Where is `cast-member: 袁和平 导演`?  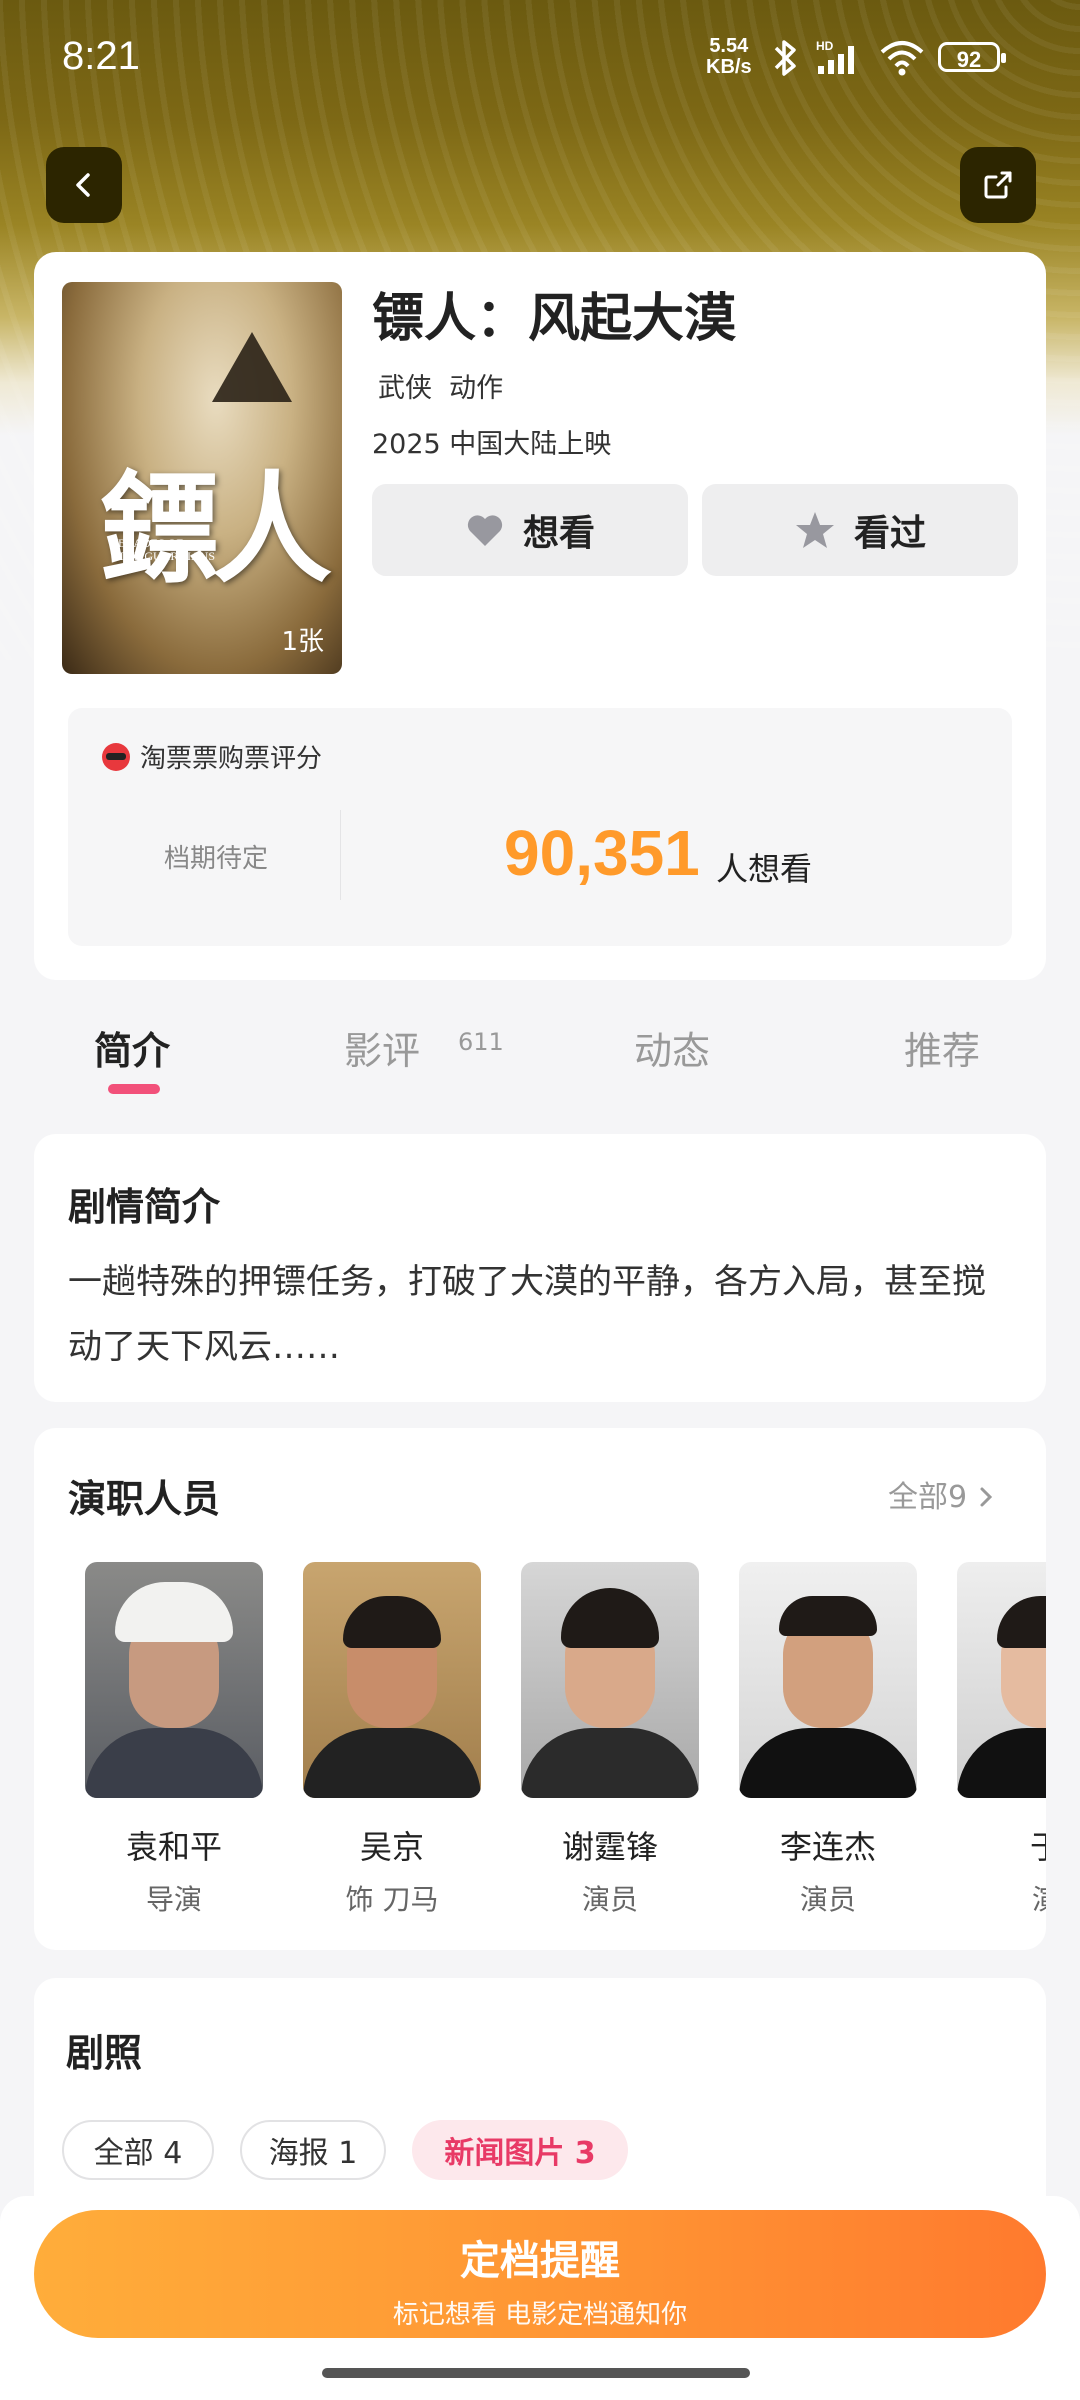 cast-member: 袁和平 导演 is located at coordinates (174, 1740).